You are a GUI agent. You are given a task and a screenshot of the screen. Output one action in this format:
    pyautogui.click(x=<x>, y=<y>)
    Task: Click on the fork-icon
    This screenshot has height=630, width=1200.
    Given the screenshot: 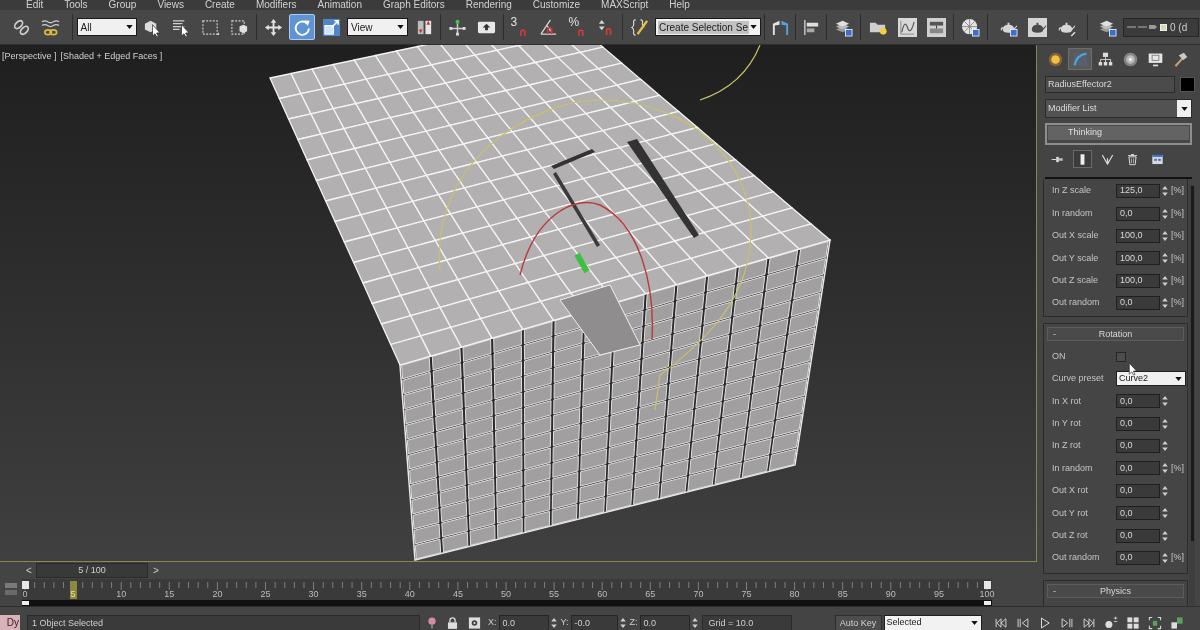 What is the action you would take?
    pyautogui.click(x=1107, y=159)
    